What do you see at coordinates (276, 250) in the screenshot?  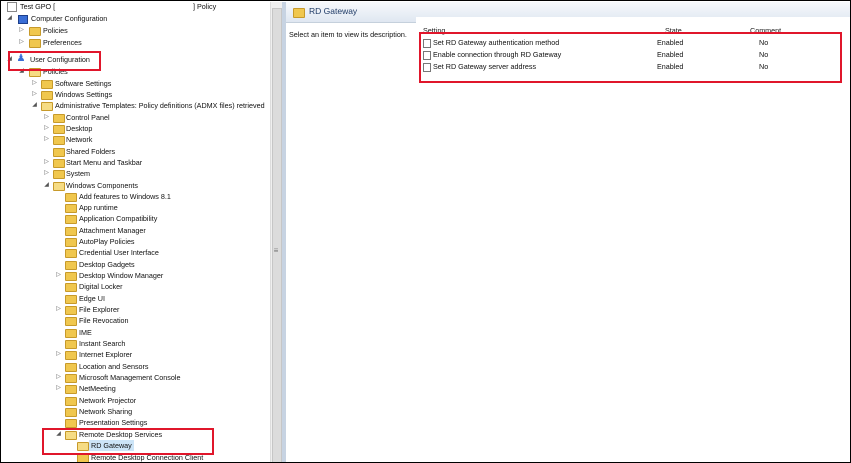 I see `scroll-grip-icon: ≡` at bounding box center [276, 250].